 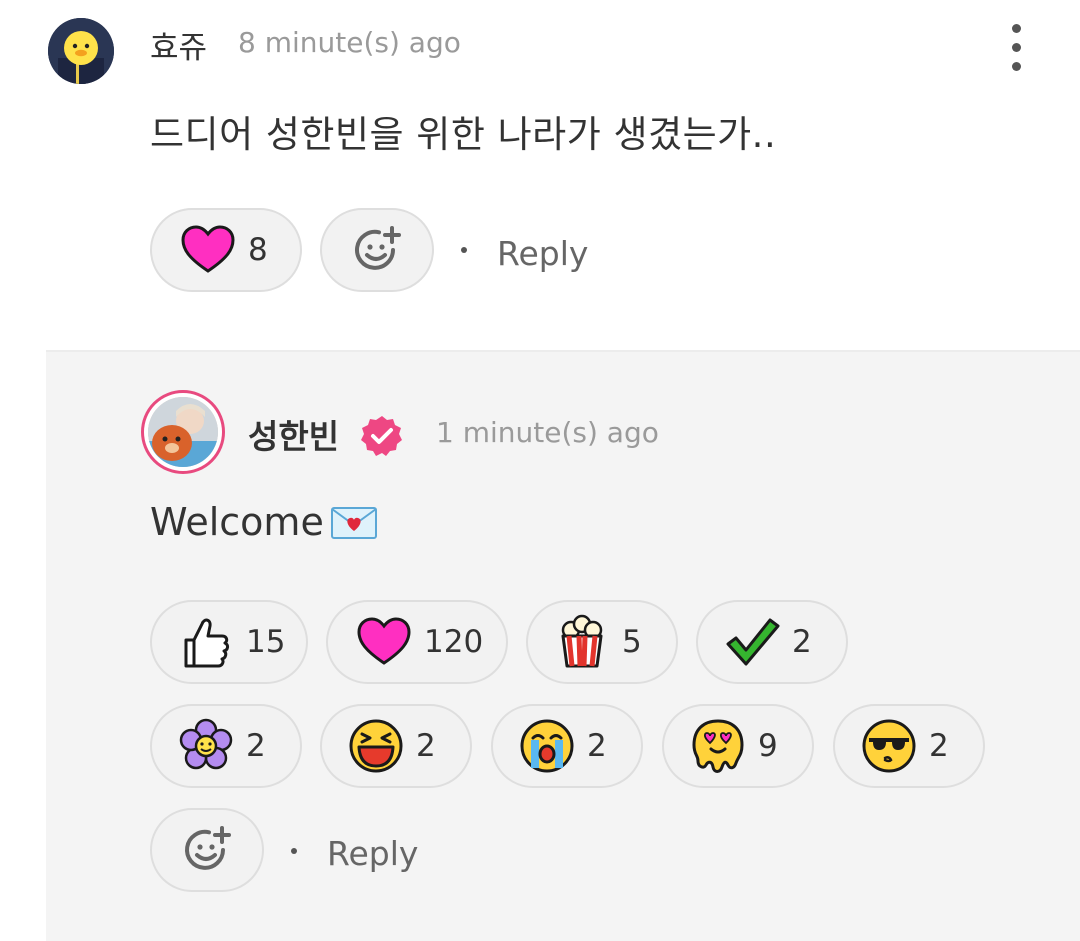 I want to click on check-mark-icon, so click(x=752, y=642).